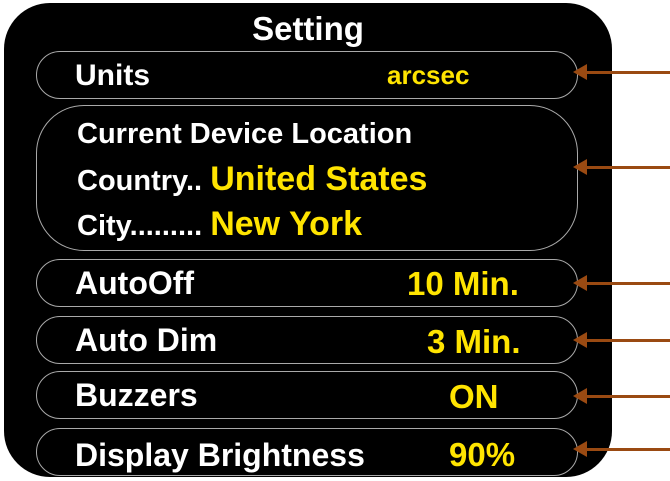  What do you see at coordinates (621, 283) in the screenshot?
I see `autooff-callout-arrow` at bounding box center [621, 283].